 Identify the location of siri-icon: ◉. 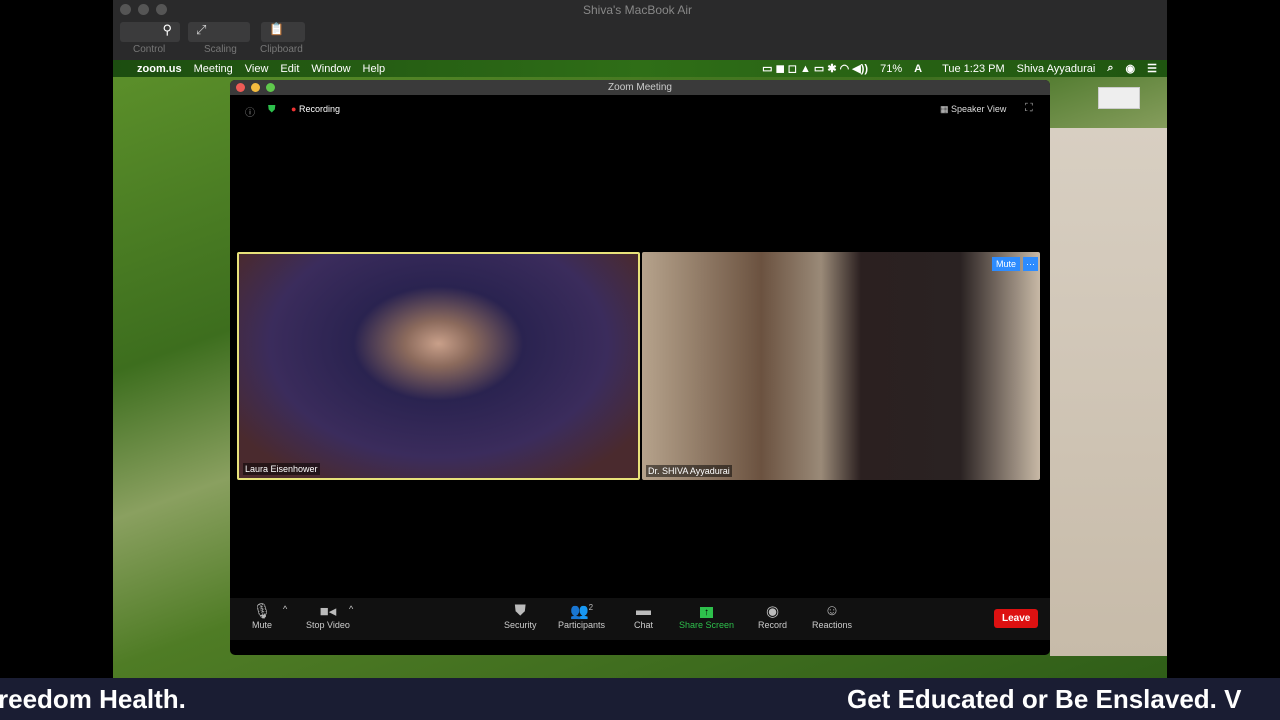
(1131, 68).